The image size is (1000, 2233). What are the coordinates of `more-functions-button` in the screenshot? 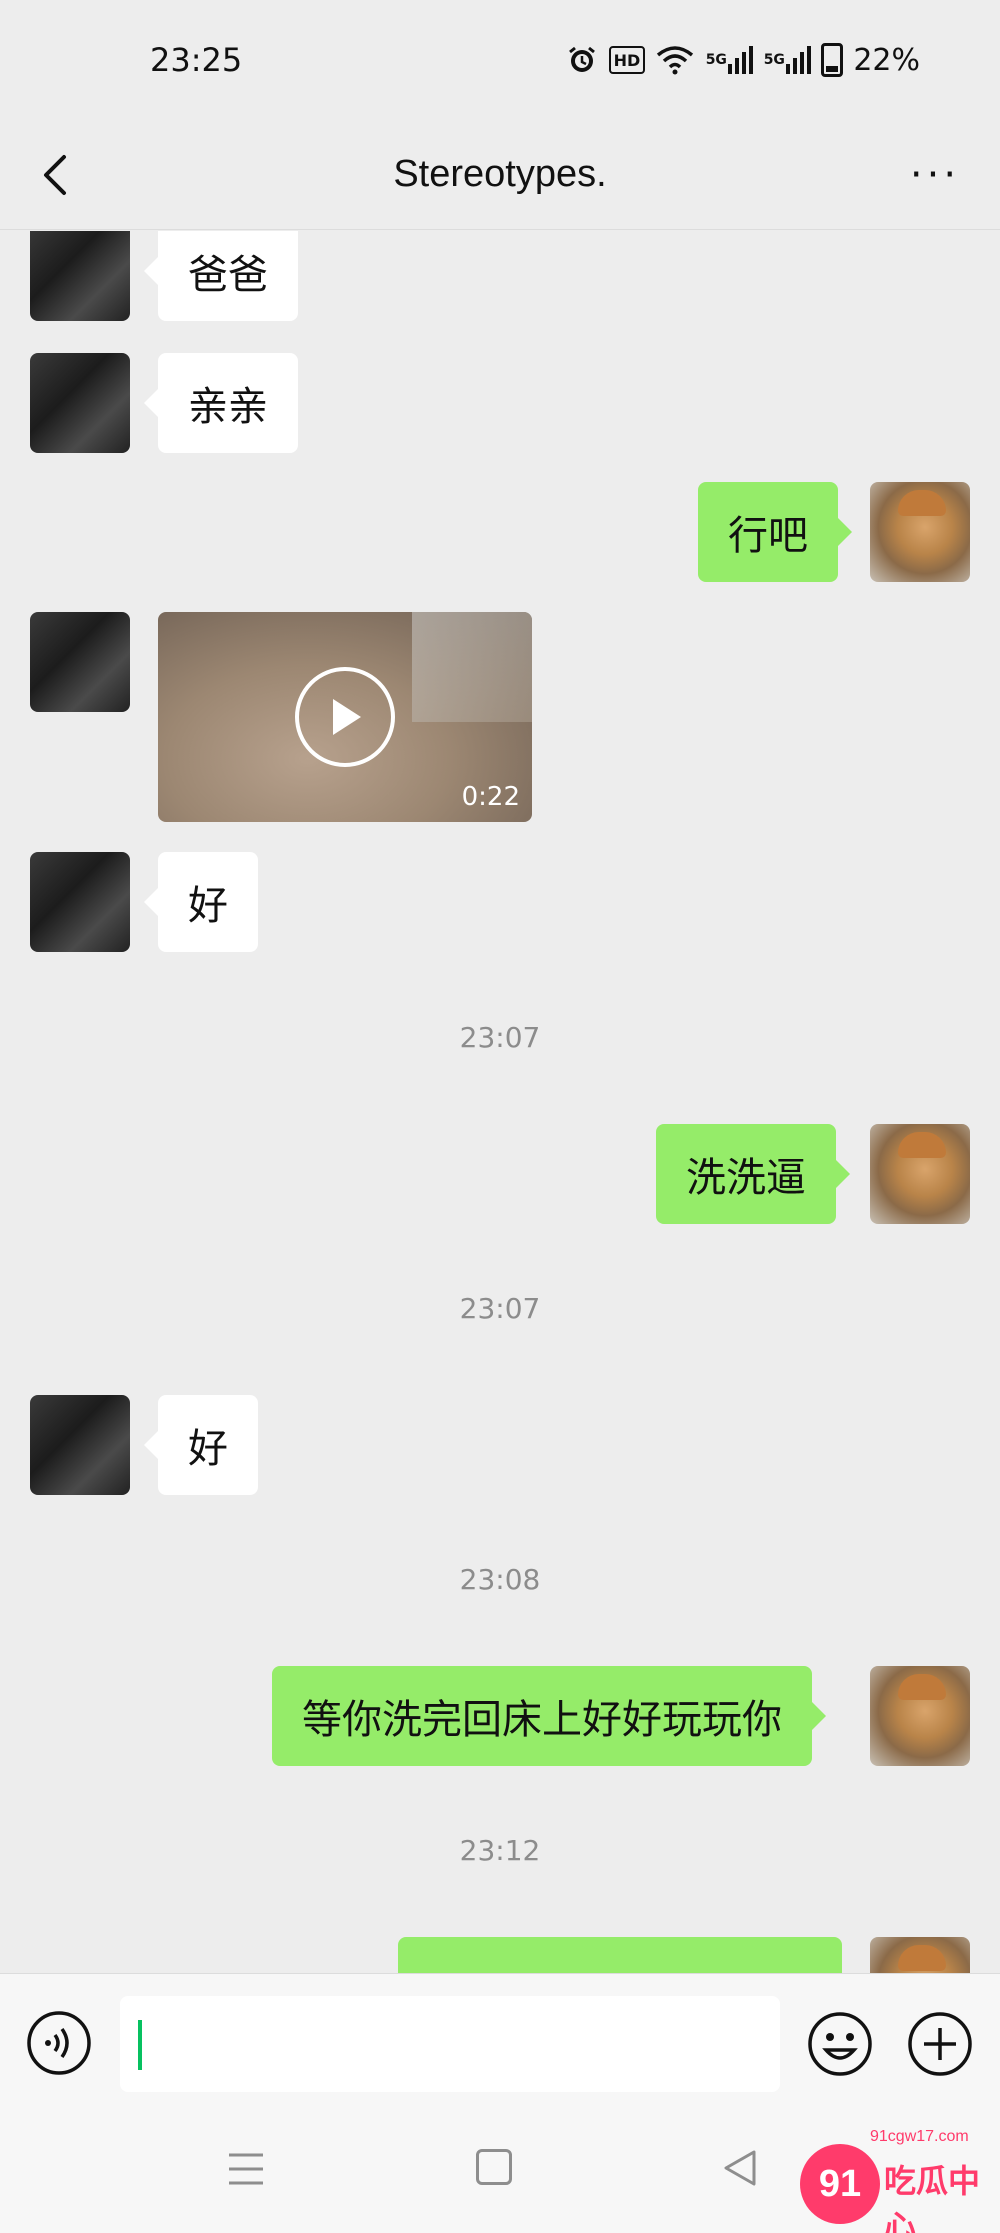 It's located at (940, 2044).